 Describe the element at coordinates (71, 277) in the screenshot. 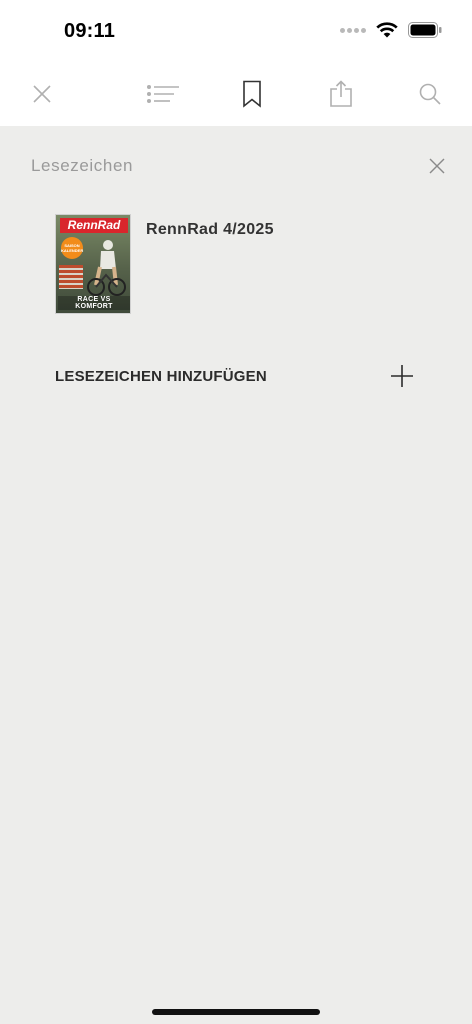

I see `cover-text-strip` at that location.